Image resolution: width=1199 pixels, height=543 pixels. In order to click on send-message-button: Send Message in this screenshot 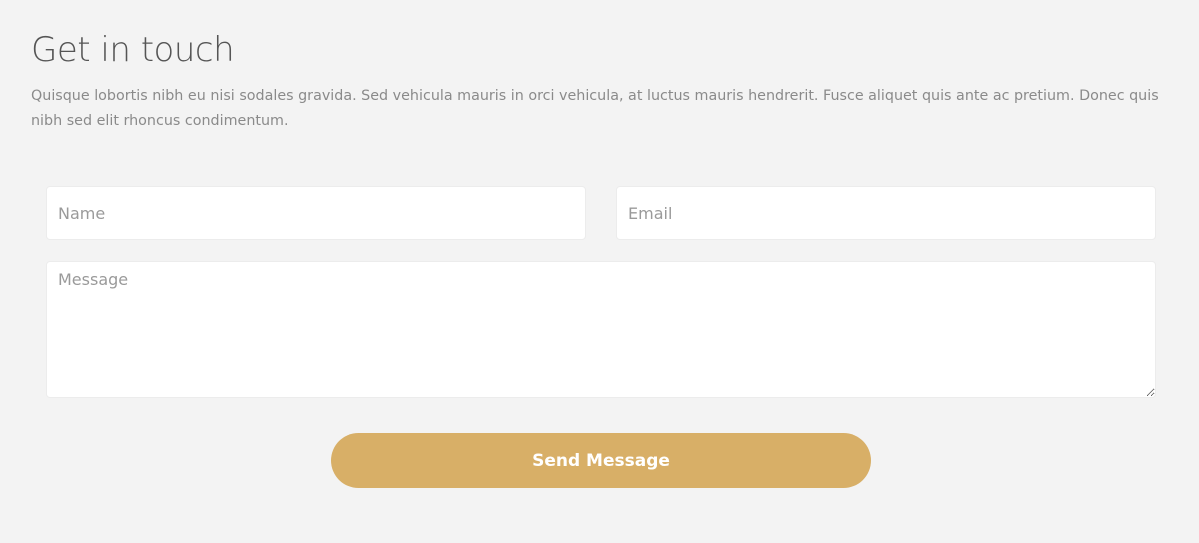, I will do `click(601, 460)`.